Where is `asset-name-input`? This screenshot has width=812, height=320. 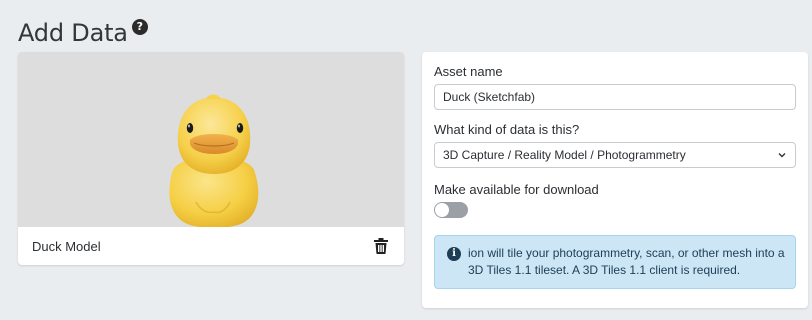
asset-name-input is located at coordinates (615, 97).